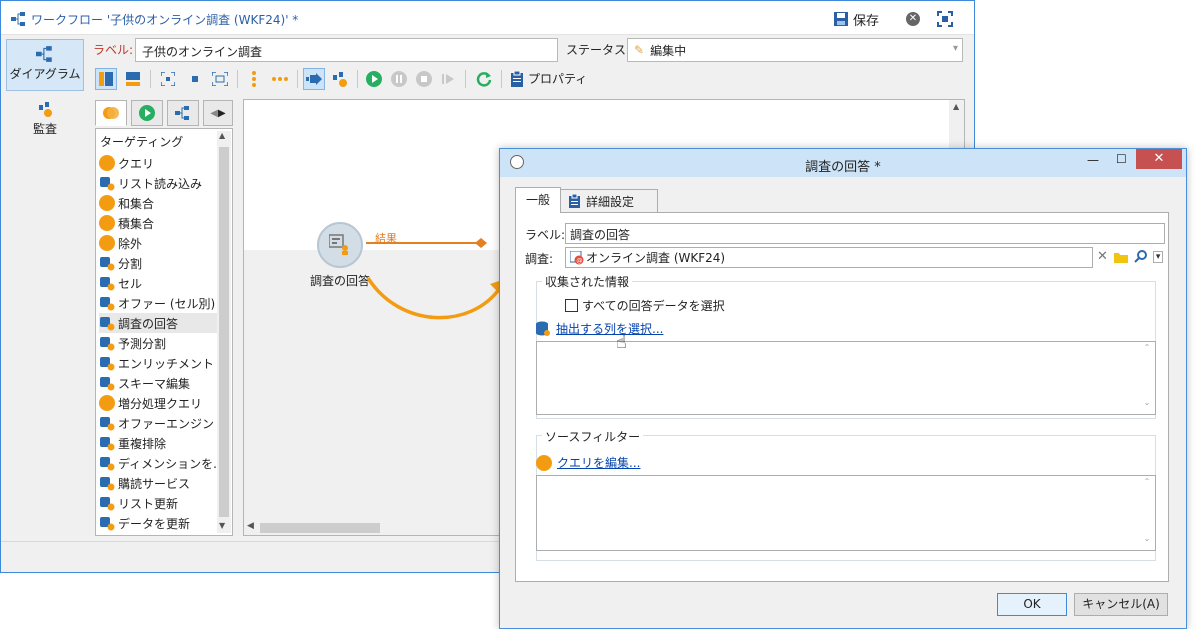 The image size is (1199, 629). I want to click on targeting-icon, so click(111, 113).